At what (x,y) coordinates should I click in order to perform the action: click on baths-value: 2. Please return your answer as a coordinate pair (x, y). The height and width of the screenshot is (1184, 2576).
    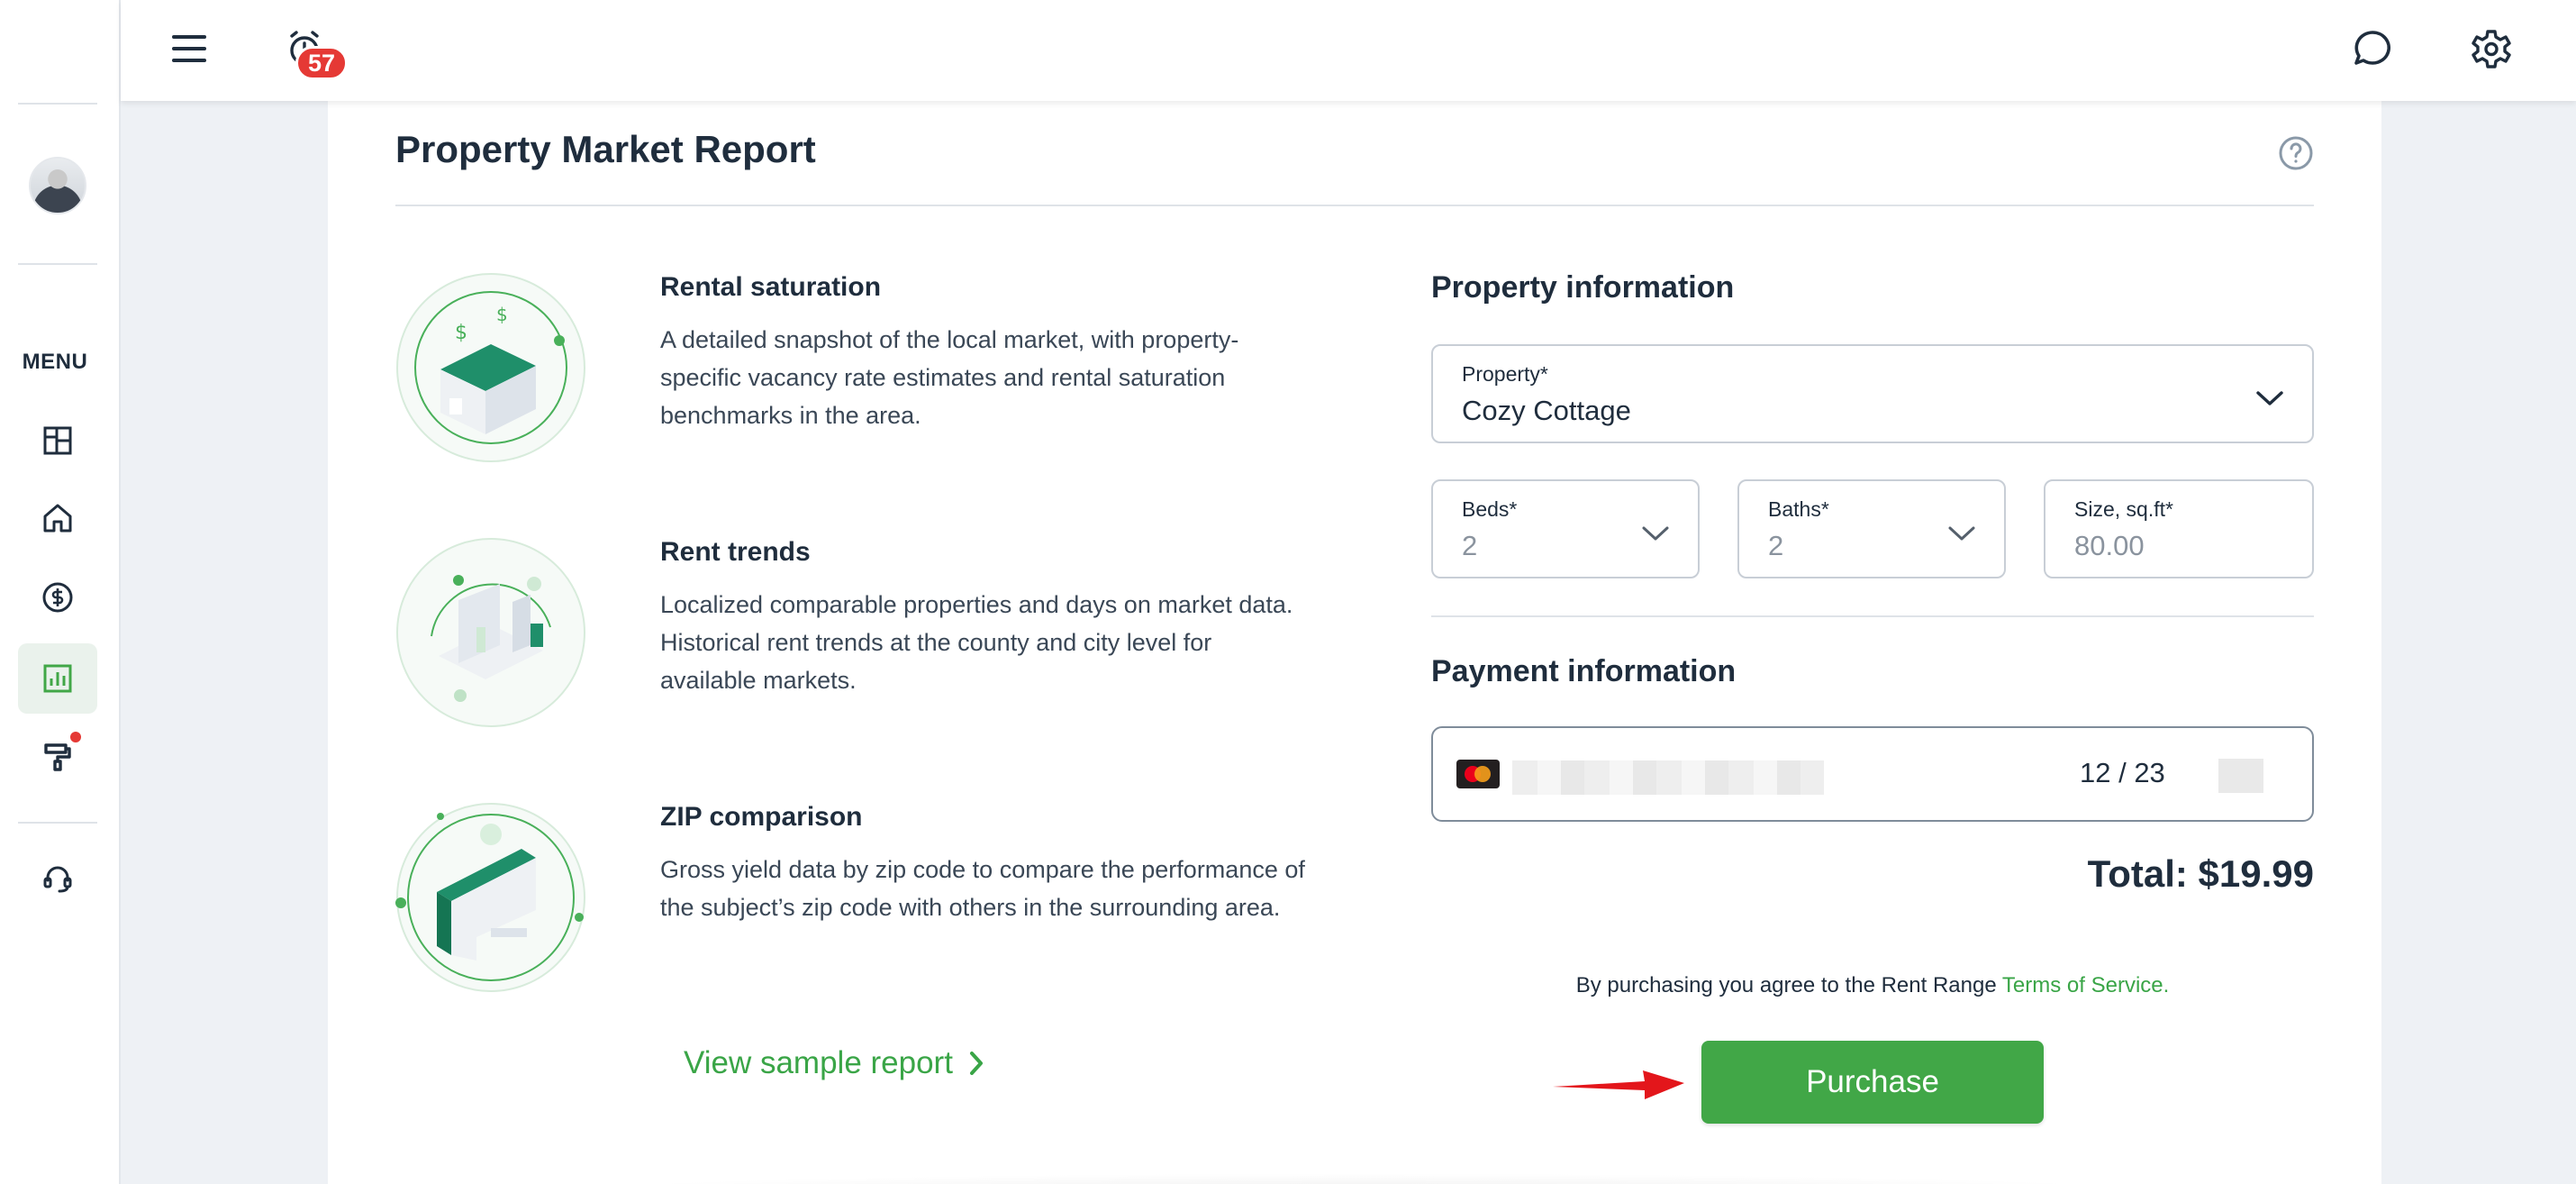
    Looking at the image, I should click on (1776, 545).